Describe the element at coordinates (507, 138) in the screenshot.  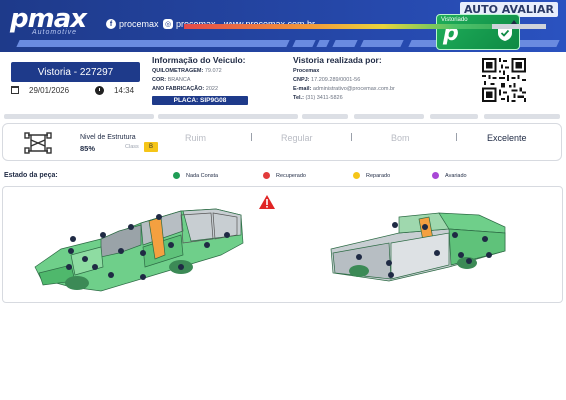
I see `scale-excelente: Excelente` at that location.